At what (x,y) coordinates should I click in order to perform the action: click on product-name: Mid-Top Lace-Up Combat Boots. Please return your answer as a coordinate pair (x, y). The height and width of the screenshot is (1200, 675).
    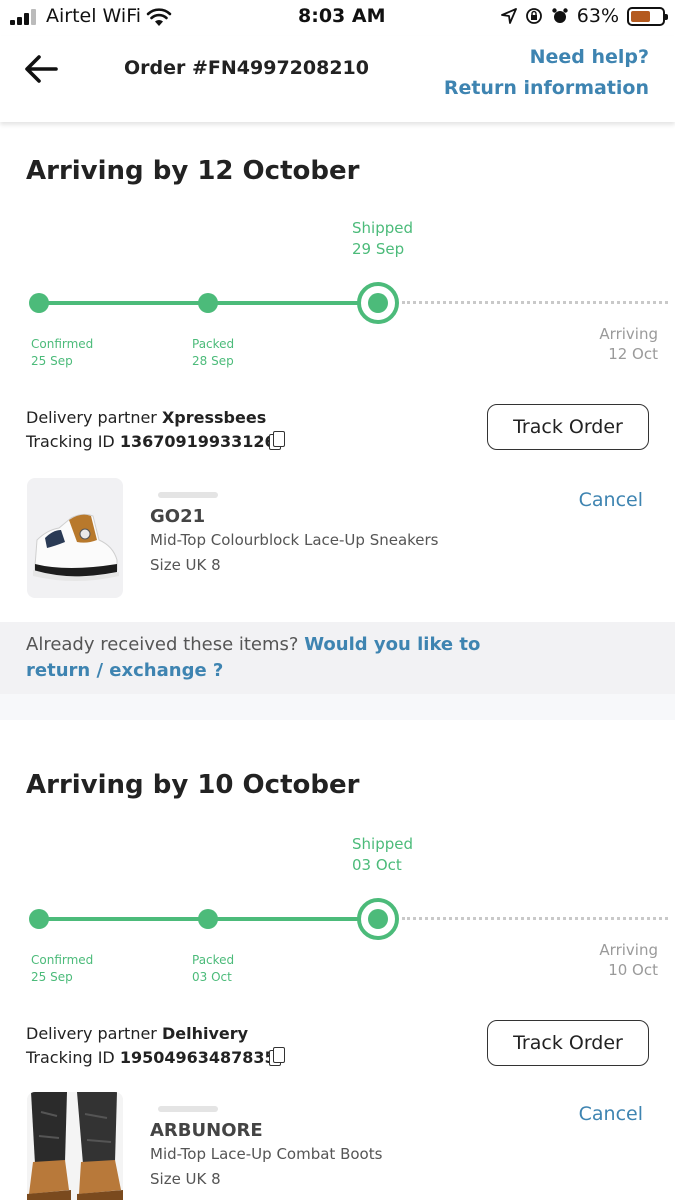
    Looking at the image, I should click on (266, 1154).